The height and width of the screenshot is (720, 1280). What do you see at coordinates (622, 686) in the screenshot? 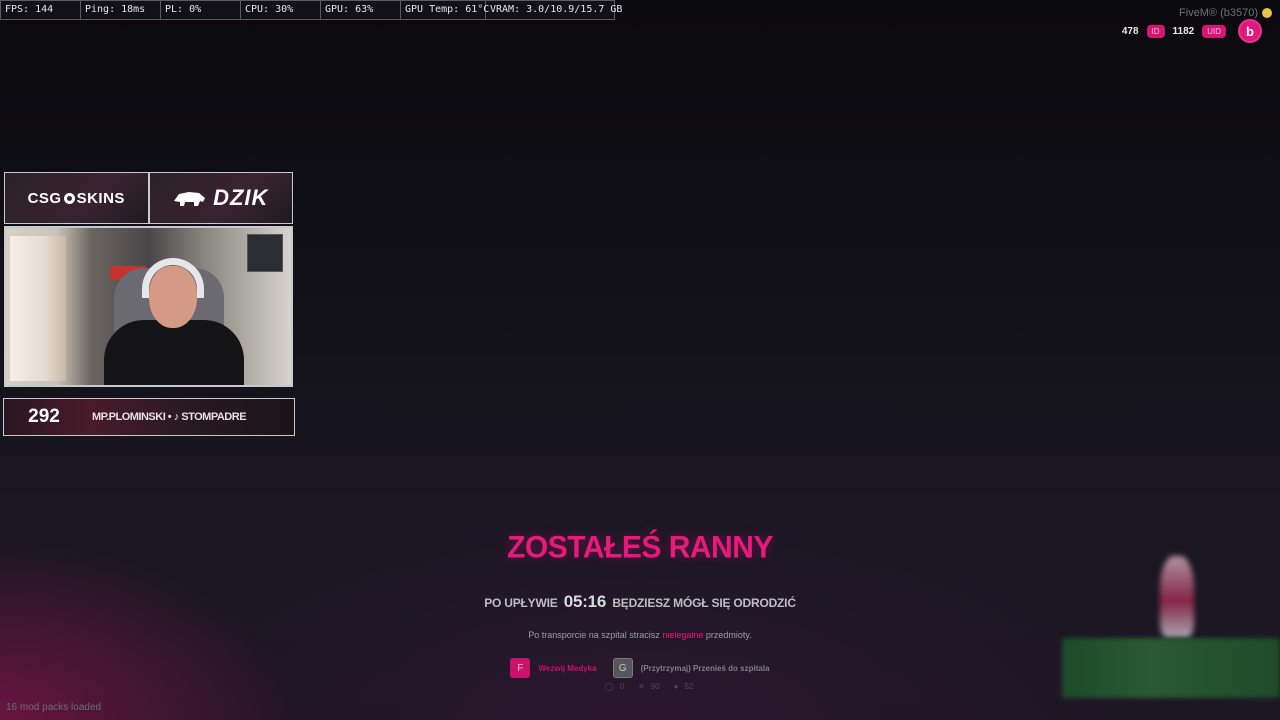
I see `stat-1-value: 0` at bounding box center [622, 686].